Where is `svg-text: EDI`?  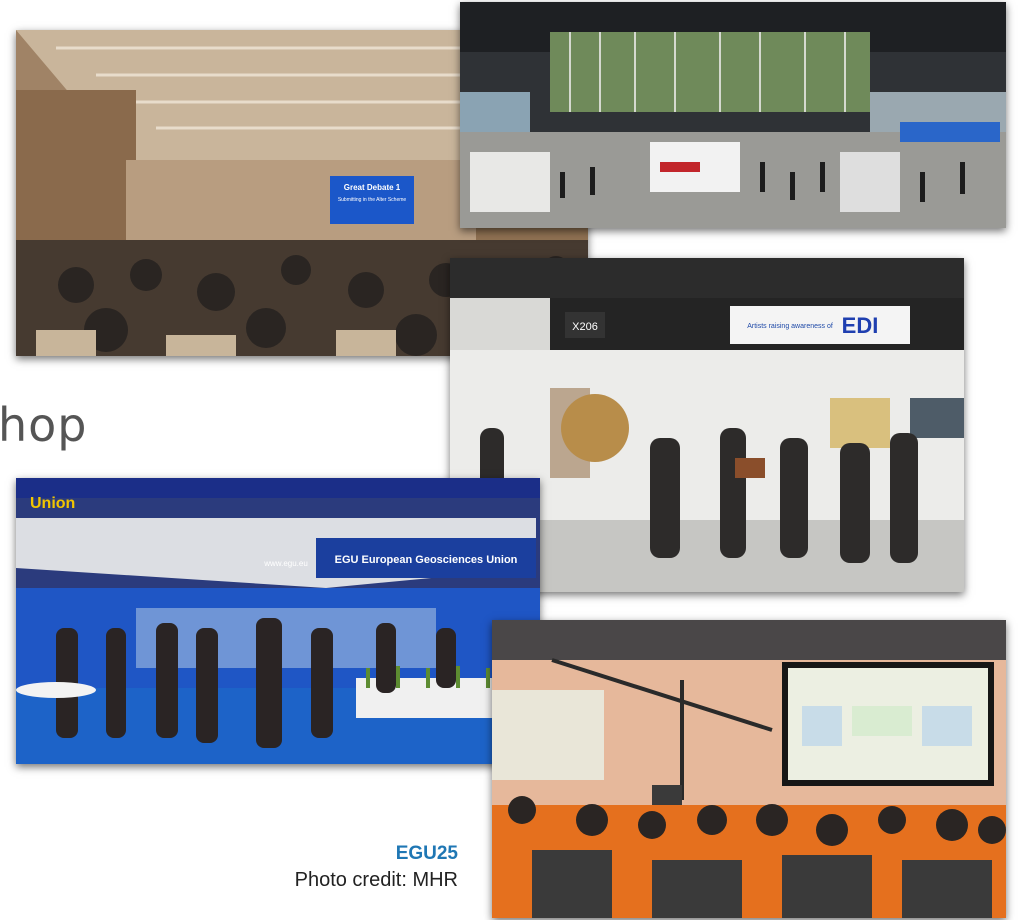 svg-text: EDI is located at coordinates (860, 325).